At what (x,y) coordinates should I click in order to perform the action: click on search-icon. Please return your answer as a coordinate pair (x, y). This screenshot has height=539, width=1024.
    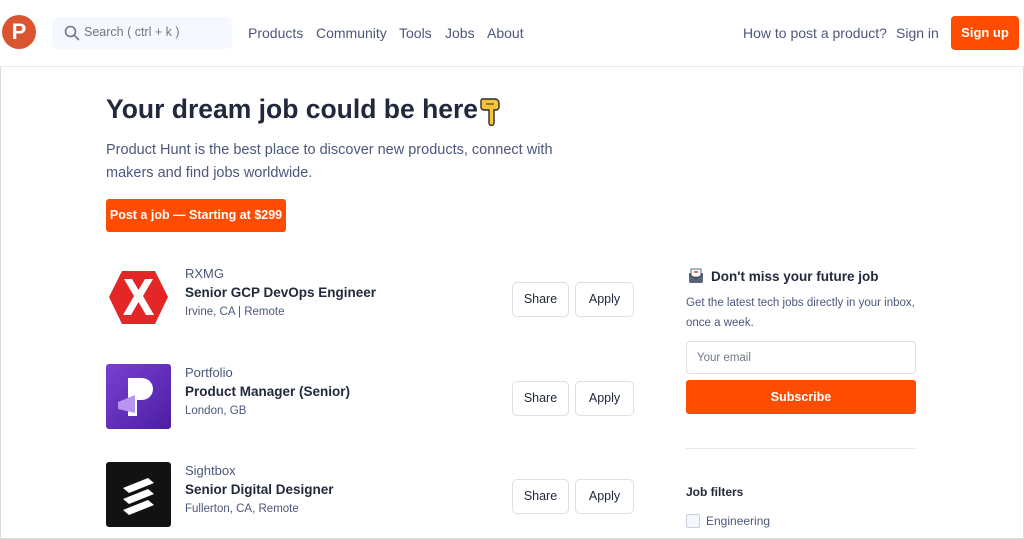
    Looking at the image, I should click on (72, 33).